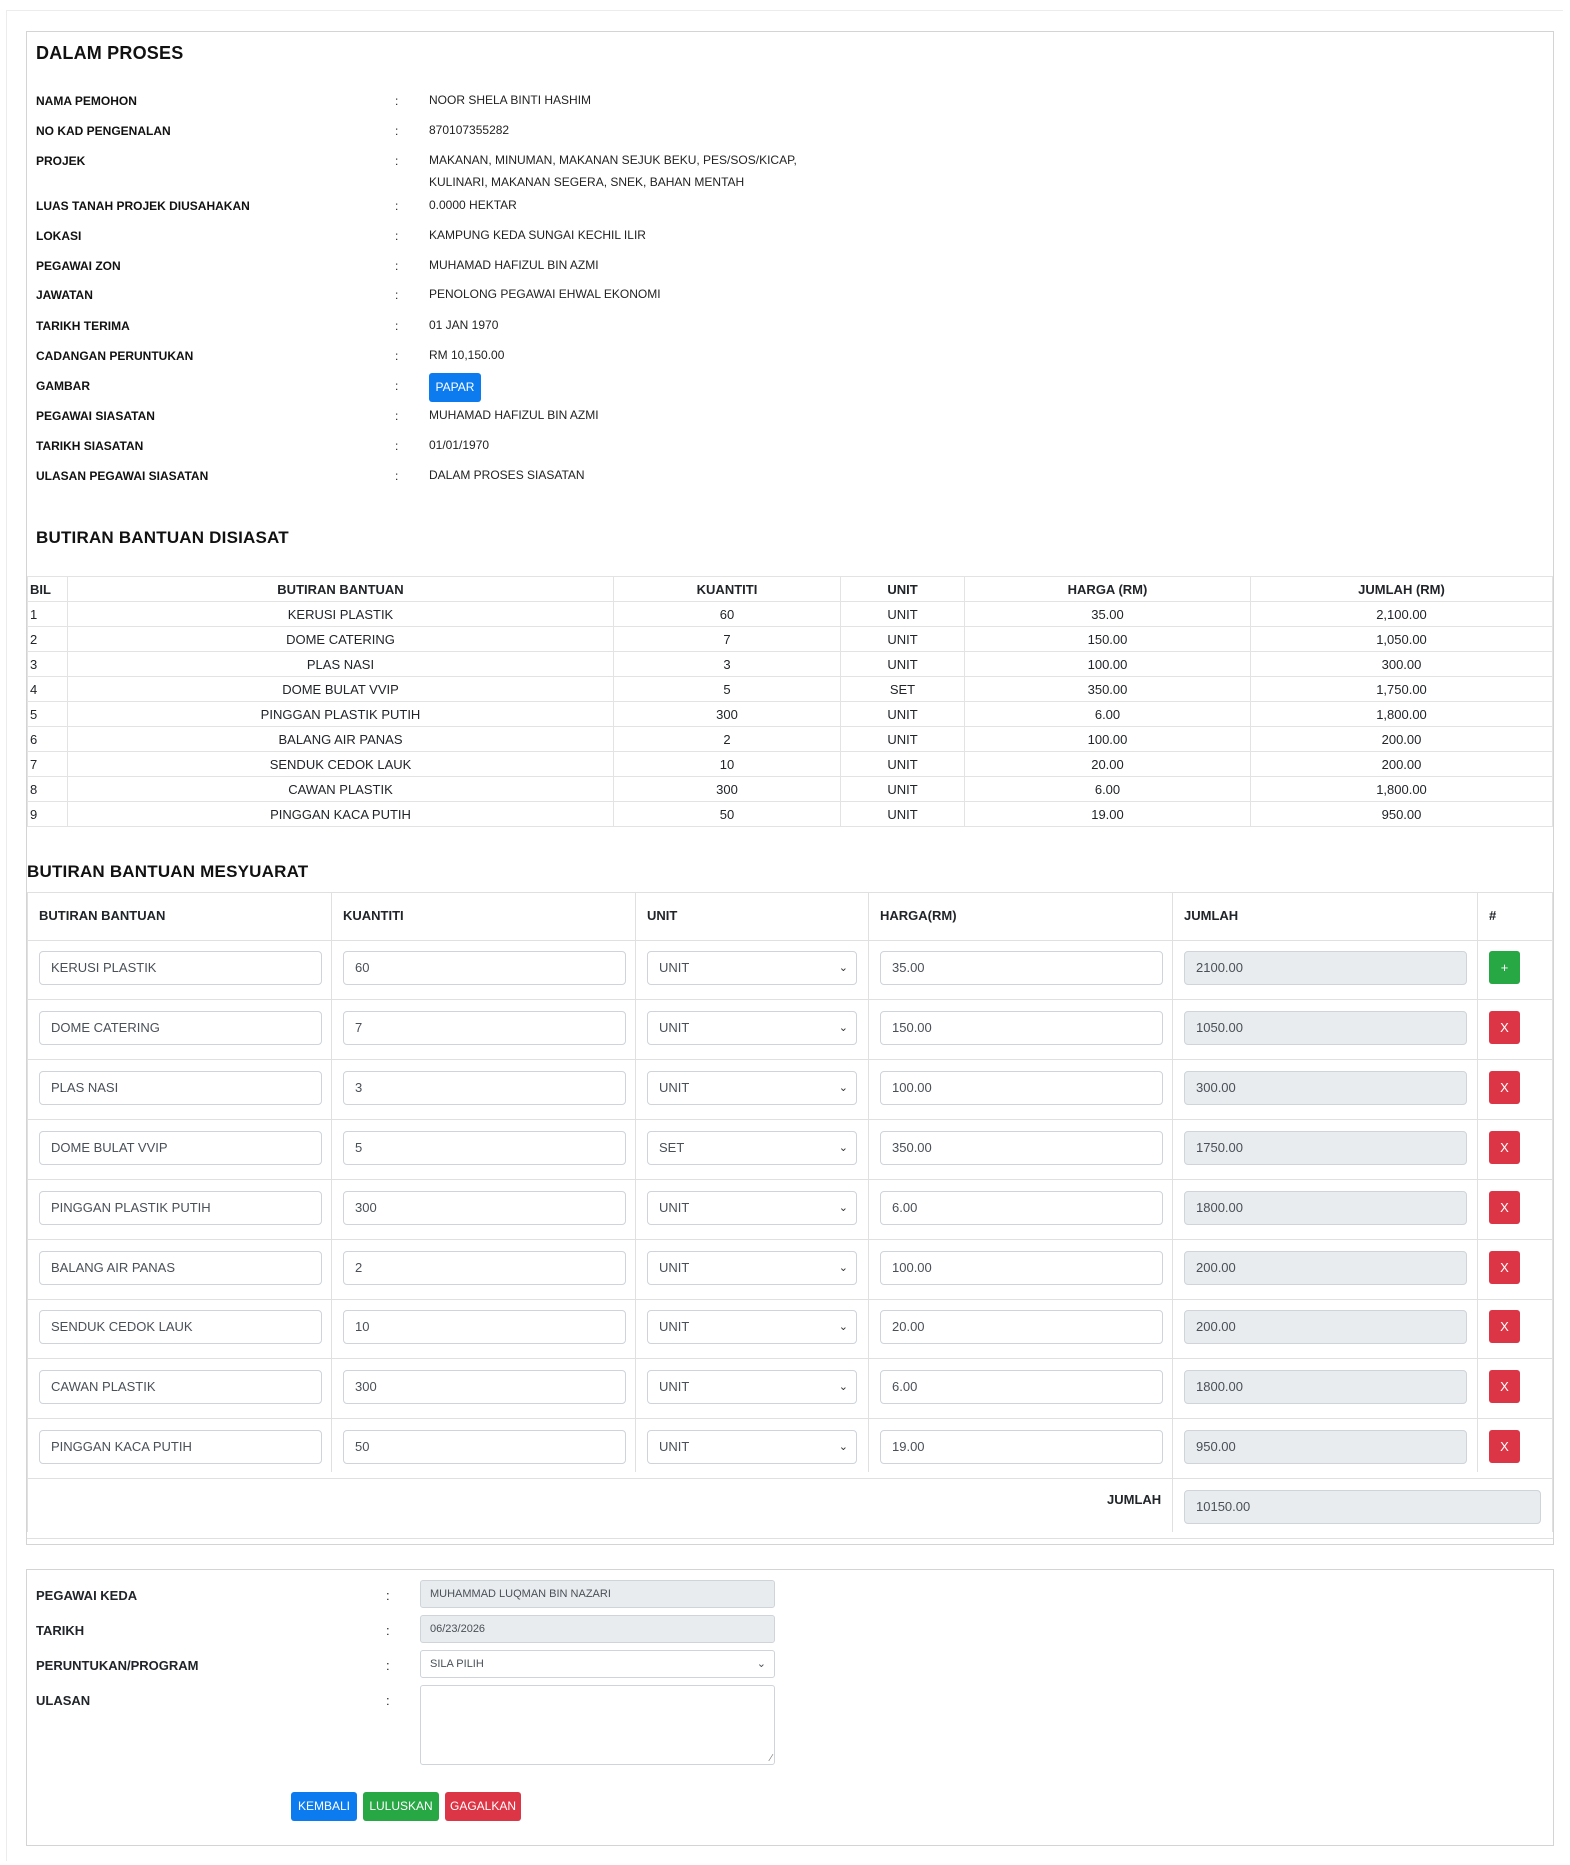 Image resolution: width=1570 pixels, height=1865 pixels. What do you see at coordinates (727, 689) in the screenshot?
I see `cell-kuantiti: 5` at bounding box center [727, 689].